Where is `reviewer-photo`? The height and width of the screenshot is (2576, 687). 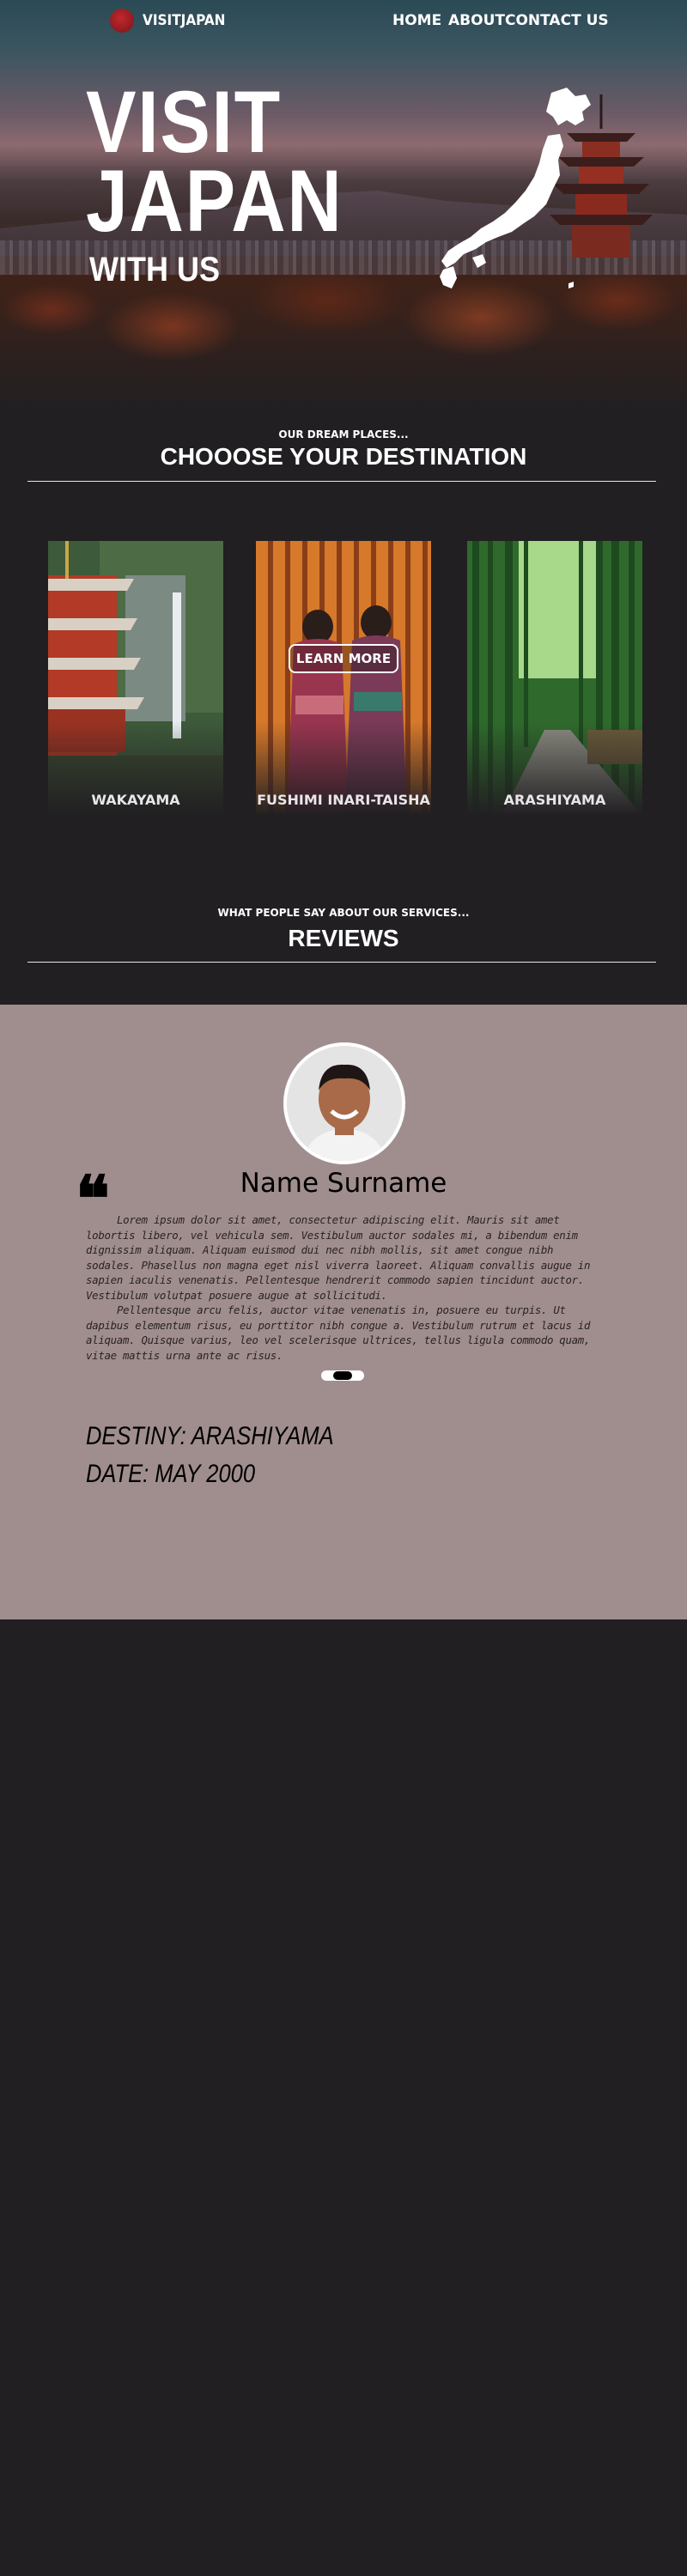 reviewer-photo is located at coordinates (344, 1103).